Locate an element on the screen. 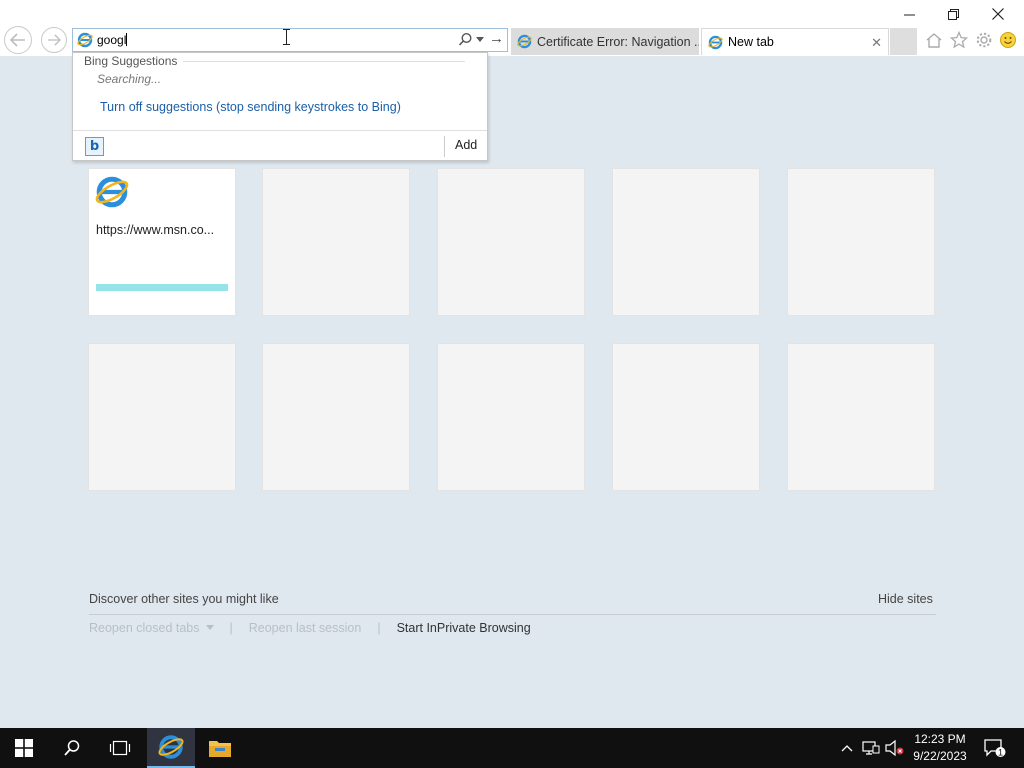 This screenshot has width=1024, height=768. task-view-button is located at coordinates (120, 748).